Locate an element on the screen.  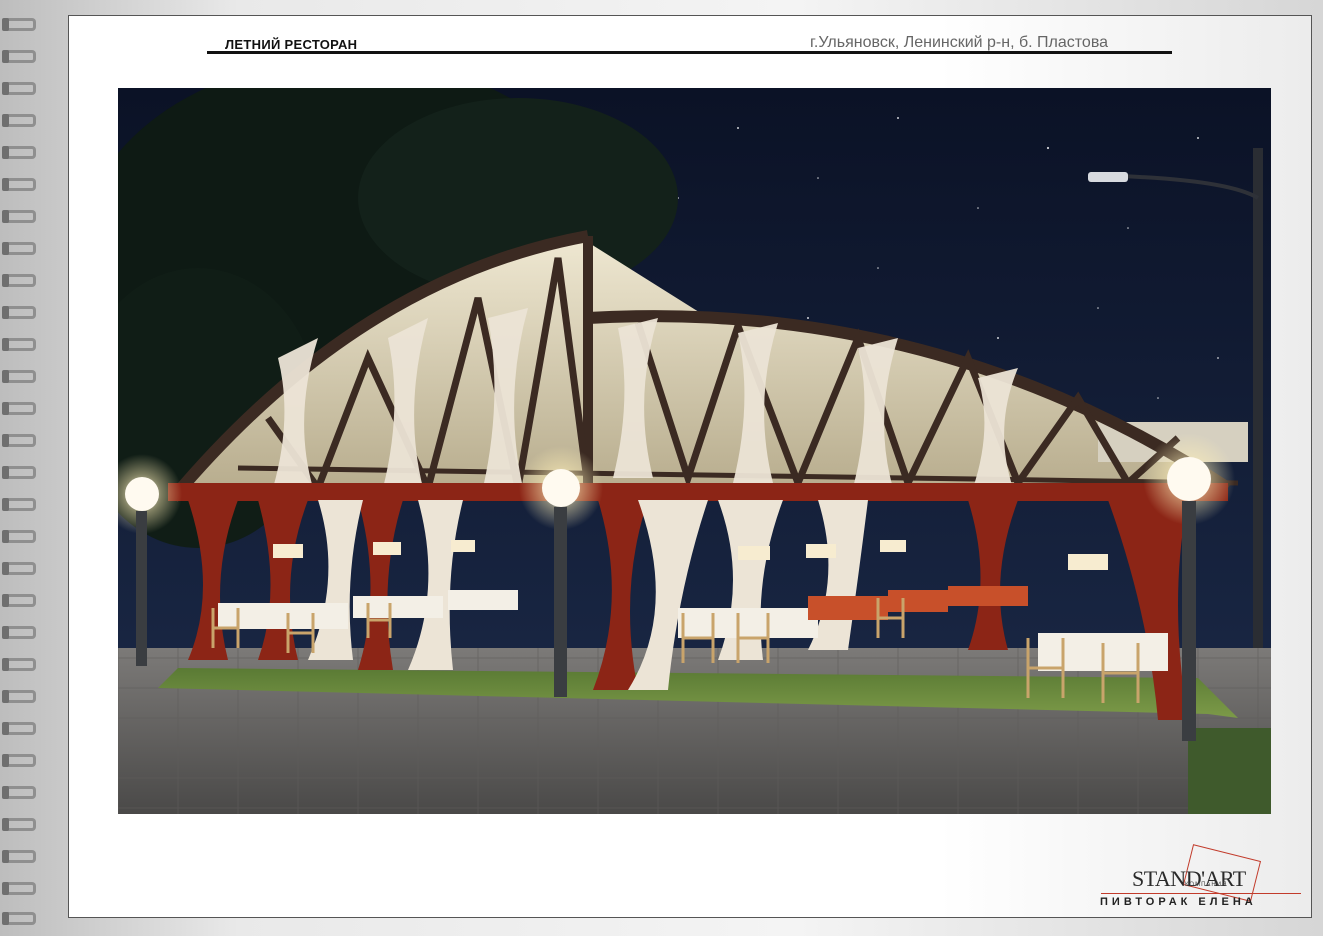
logo-brand: STAND'ART is located at coordinates (1189, 878).